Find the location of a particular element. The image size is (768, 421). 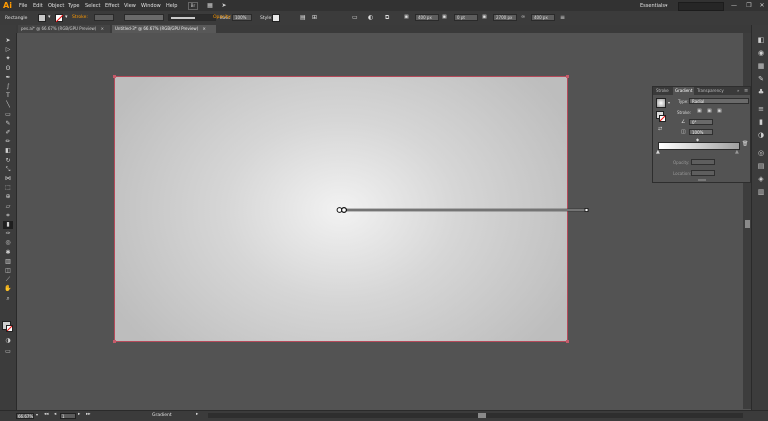

opacity-label: Opacity: is located at coordinates (222, 17).